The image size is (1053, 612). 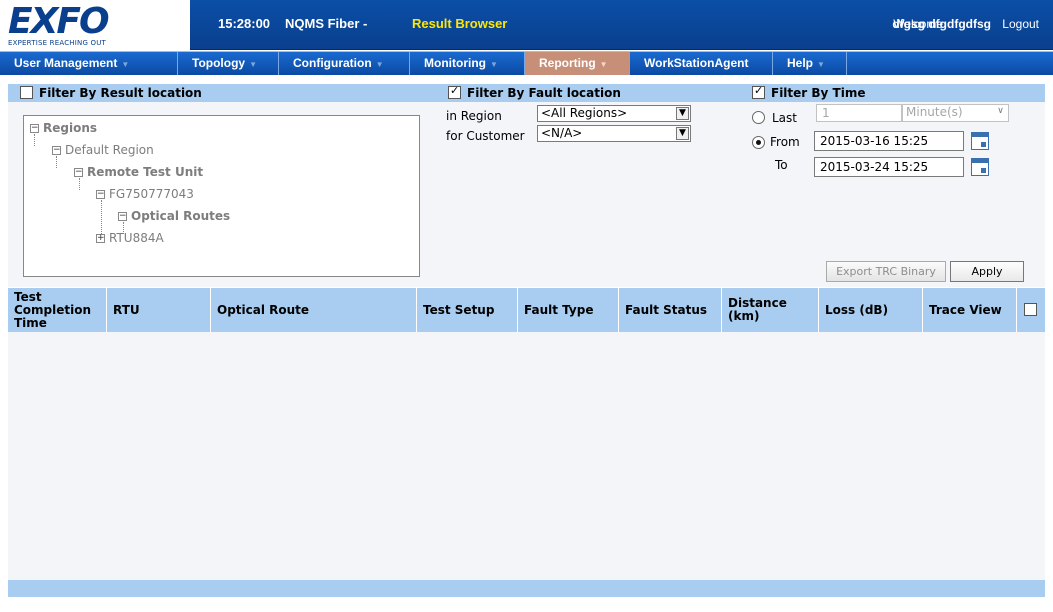 I want to click on fault-location-checkbox, so click(x=454, y=91).